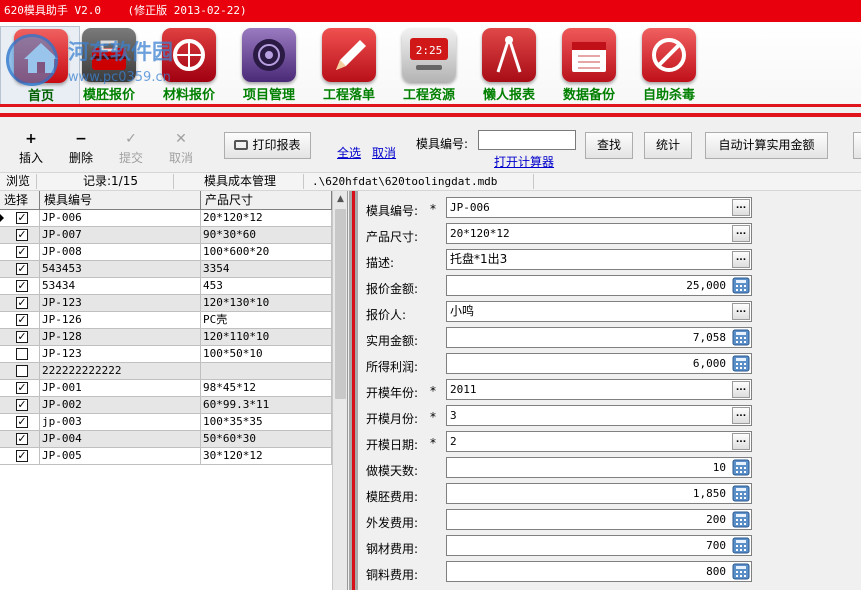 Image resolution: width=861 pixels, height=590 pixels. What do you see at coordinates (609, 145) in the screenshot?
I see `search-button: 查找` at bounding box center [609, 145].